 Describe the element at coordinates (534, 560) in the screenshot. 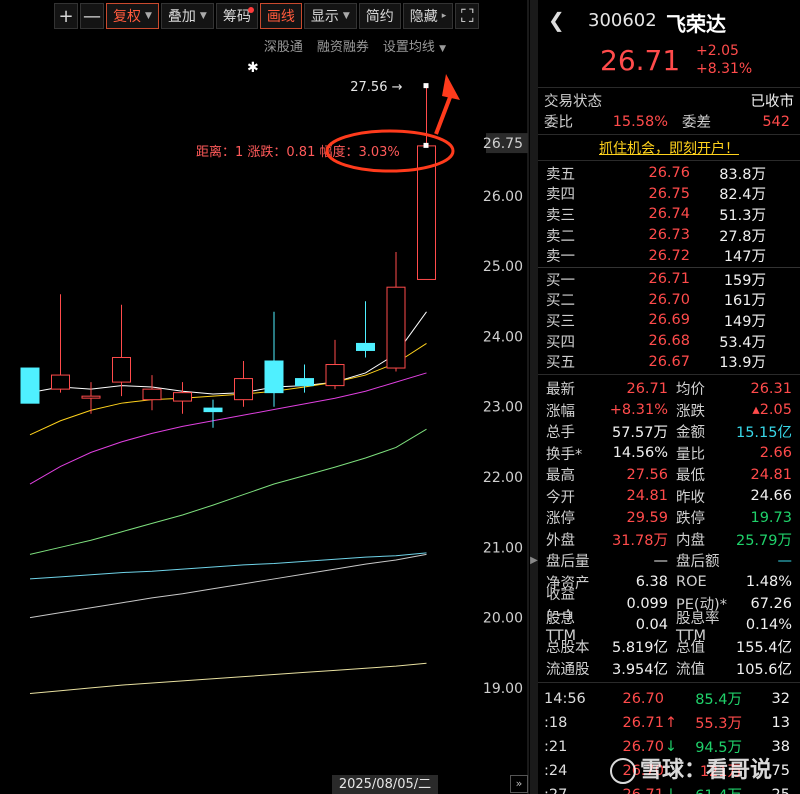

I see `collapse-panel-icon: ▶` at that location.